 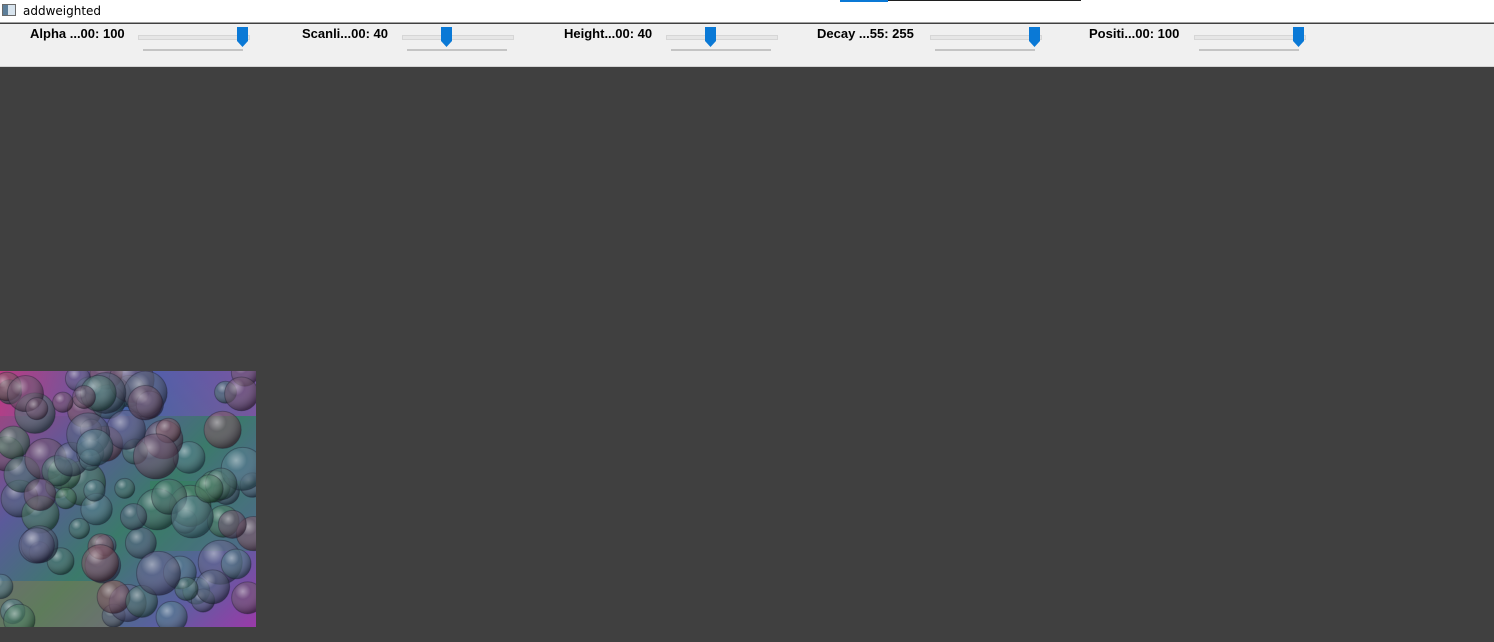 What do you see at coordinates (960, 1) in the screenshot?
I see `titlebar-accent-line` at bounding box center [960, 1].